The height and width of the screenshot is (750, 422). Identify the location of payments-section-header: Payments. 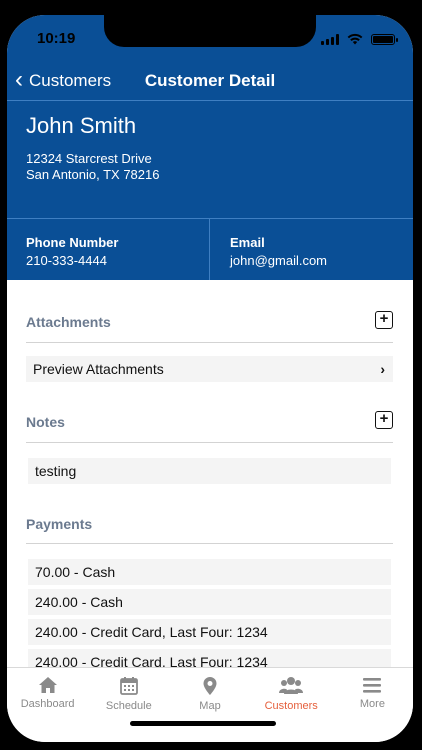
(209, 521).